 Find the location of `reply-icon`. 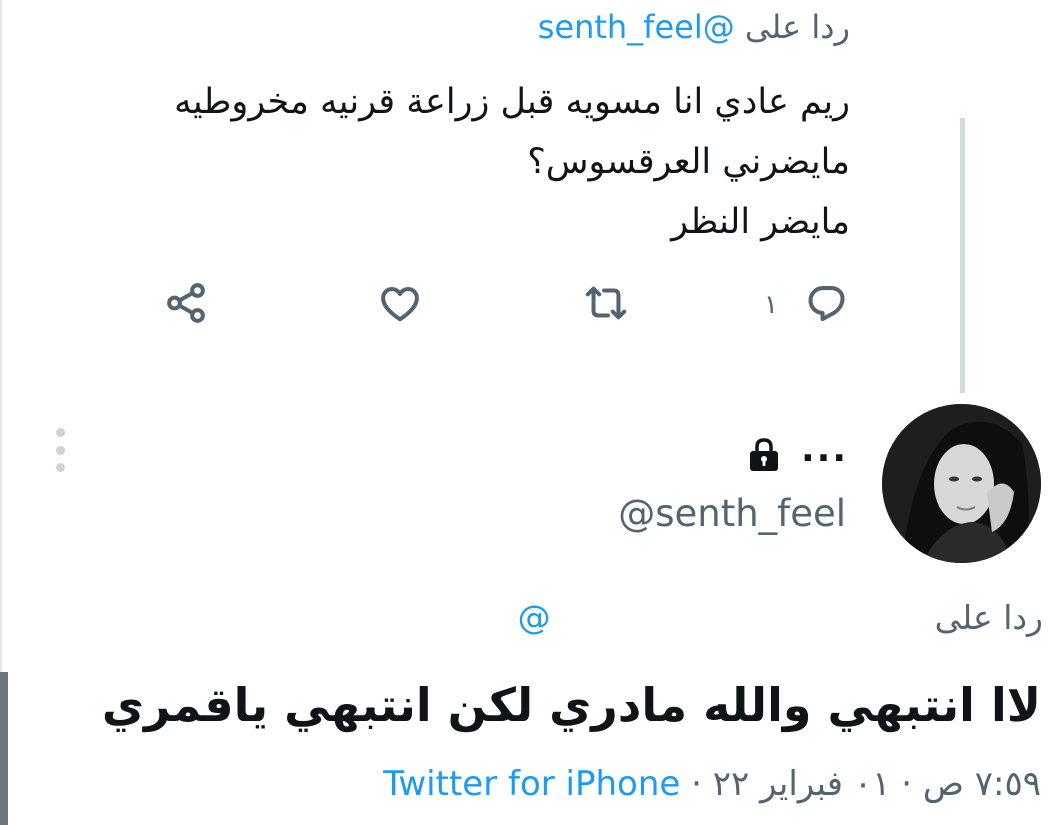

reply-icon is located at coordinates (827, 305).